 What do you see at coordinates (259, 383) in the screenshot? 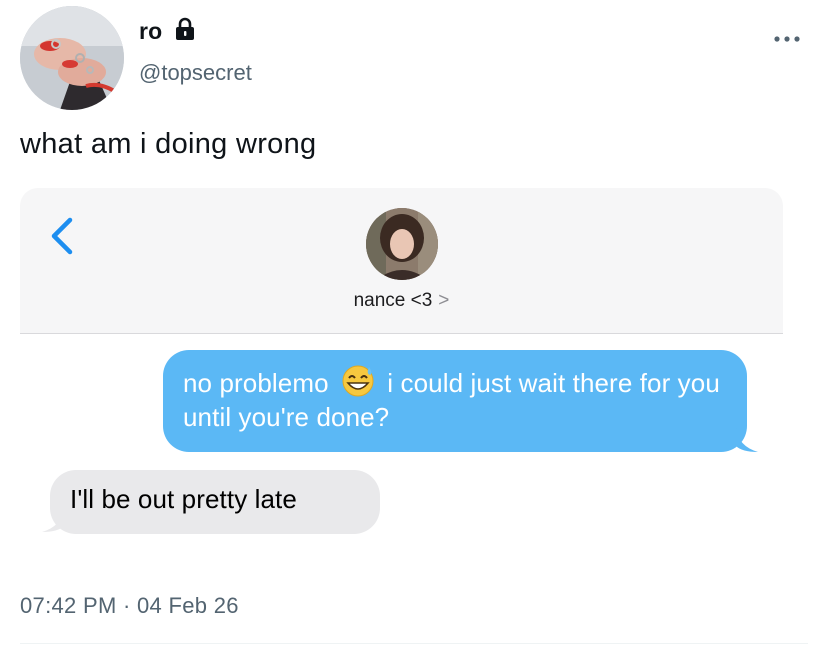
I see `message-text-part: no problemo` at bounding box center [259, 383].